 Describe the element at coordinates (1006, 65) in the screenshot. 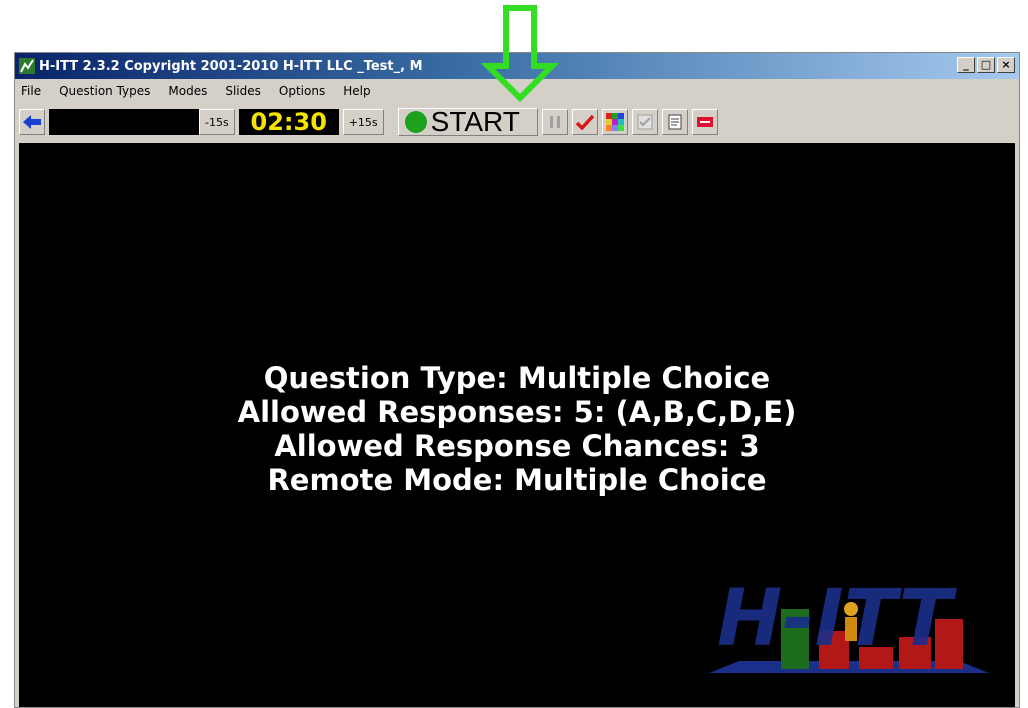

I see `close-button: ×` at that location.